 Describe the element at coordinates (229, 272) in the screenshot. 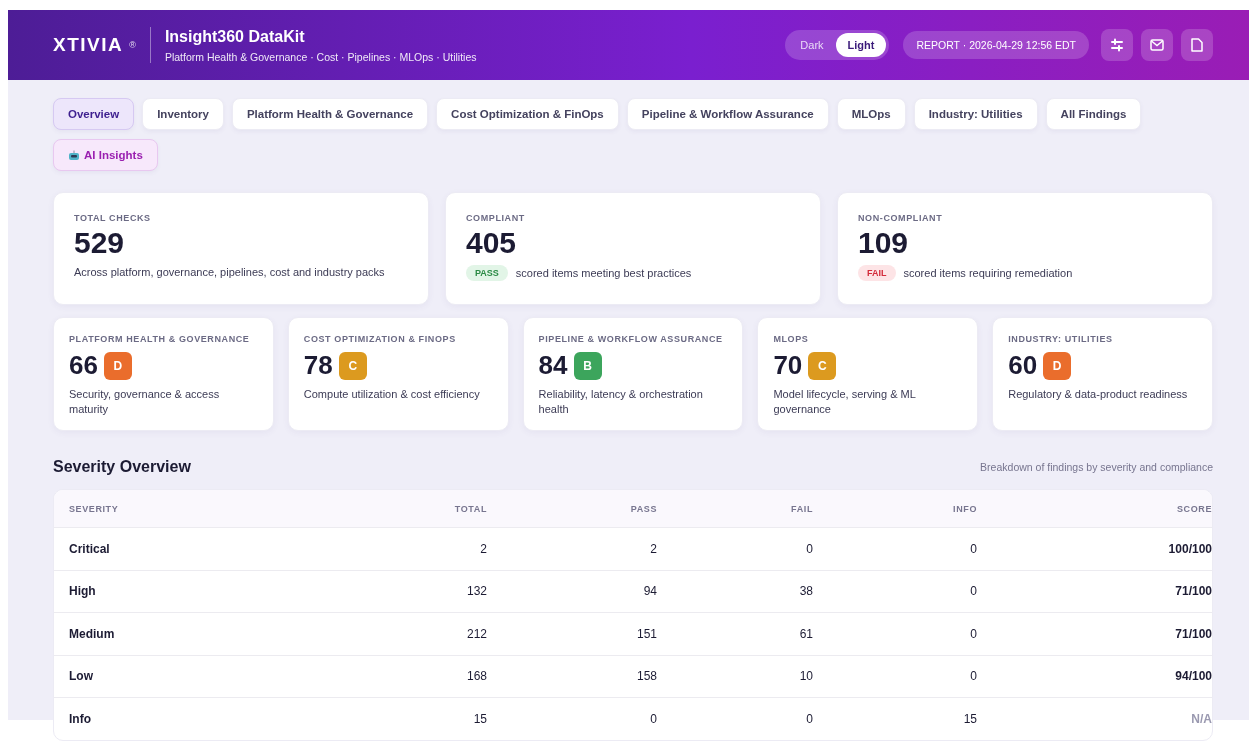

I see `card-description: Across platform, governance, pipelines, cost and industry packs` at that location.